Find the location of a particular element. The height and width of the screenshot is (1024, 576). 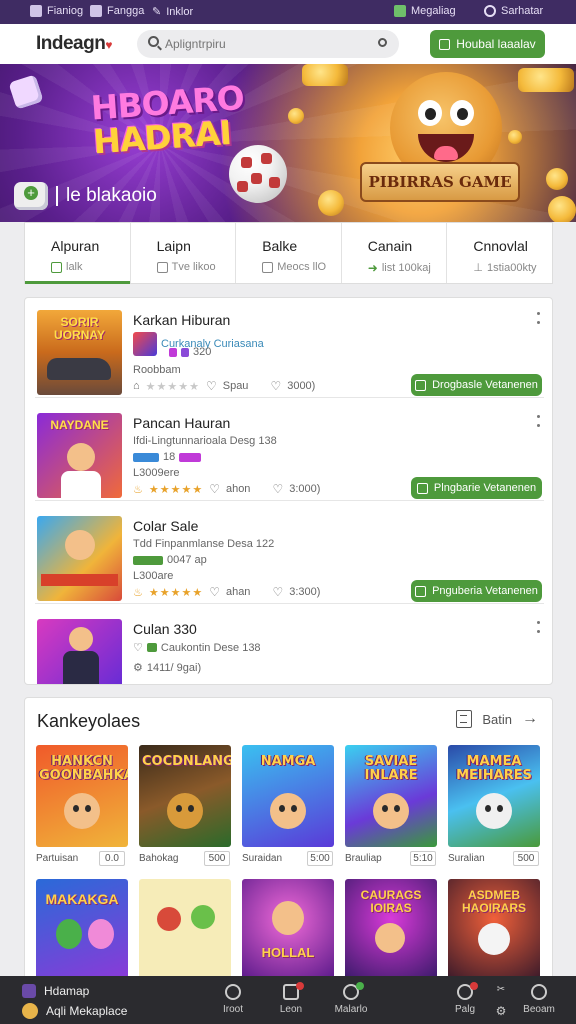

banner-title: HBOARO HADRAI is located at coordinates (172, 119).